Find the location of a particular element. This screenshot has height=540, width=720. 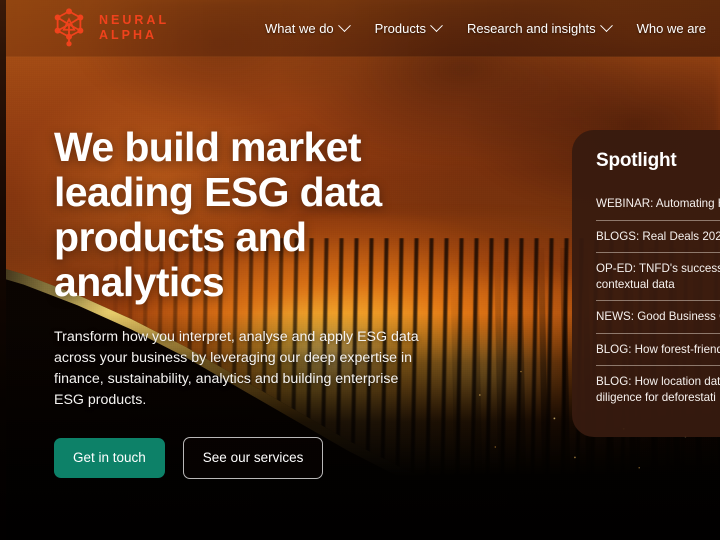

brand-name-line-2: ALPHA is located at coordinates (128, 35).